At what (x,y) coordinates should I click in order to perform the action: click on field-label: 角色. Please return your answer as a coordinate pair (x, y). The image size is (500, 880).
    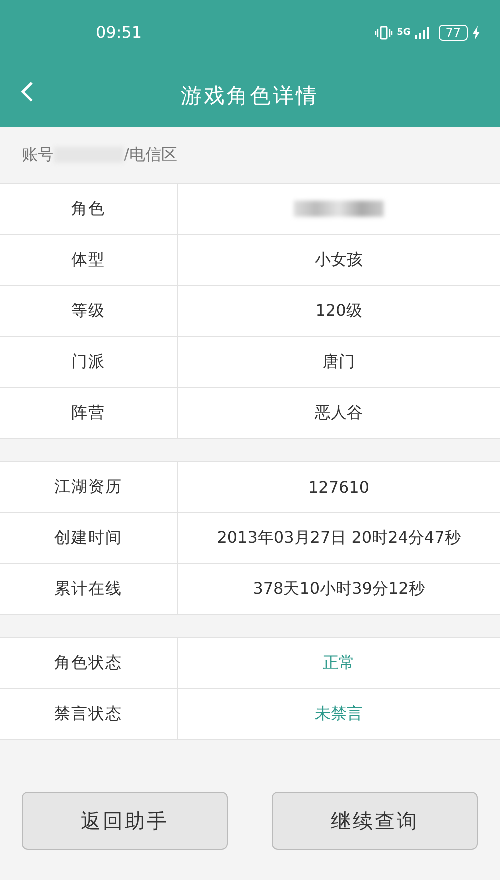
    Looking at the image, I should click on (89, 209).